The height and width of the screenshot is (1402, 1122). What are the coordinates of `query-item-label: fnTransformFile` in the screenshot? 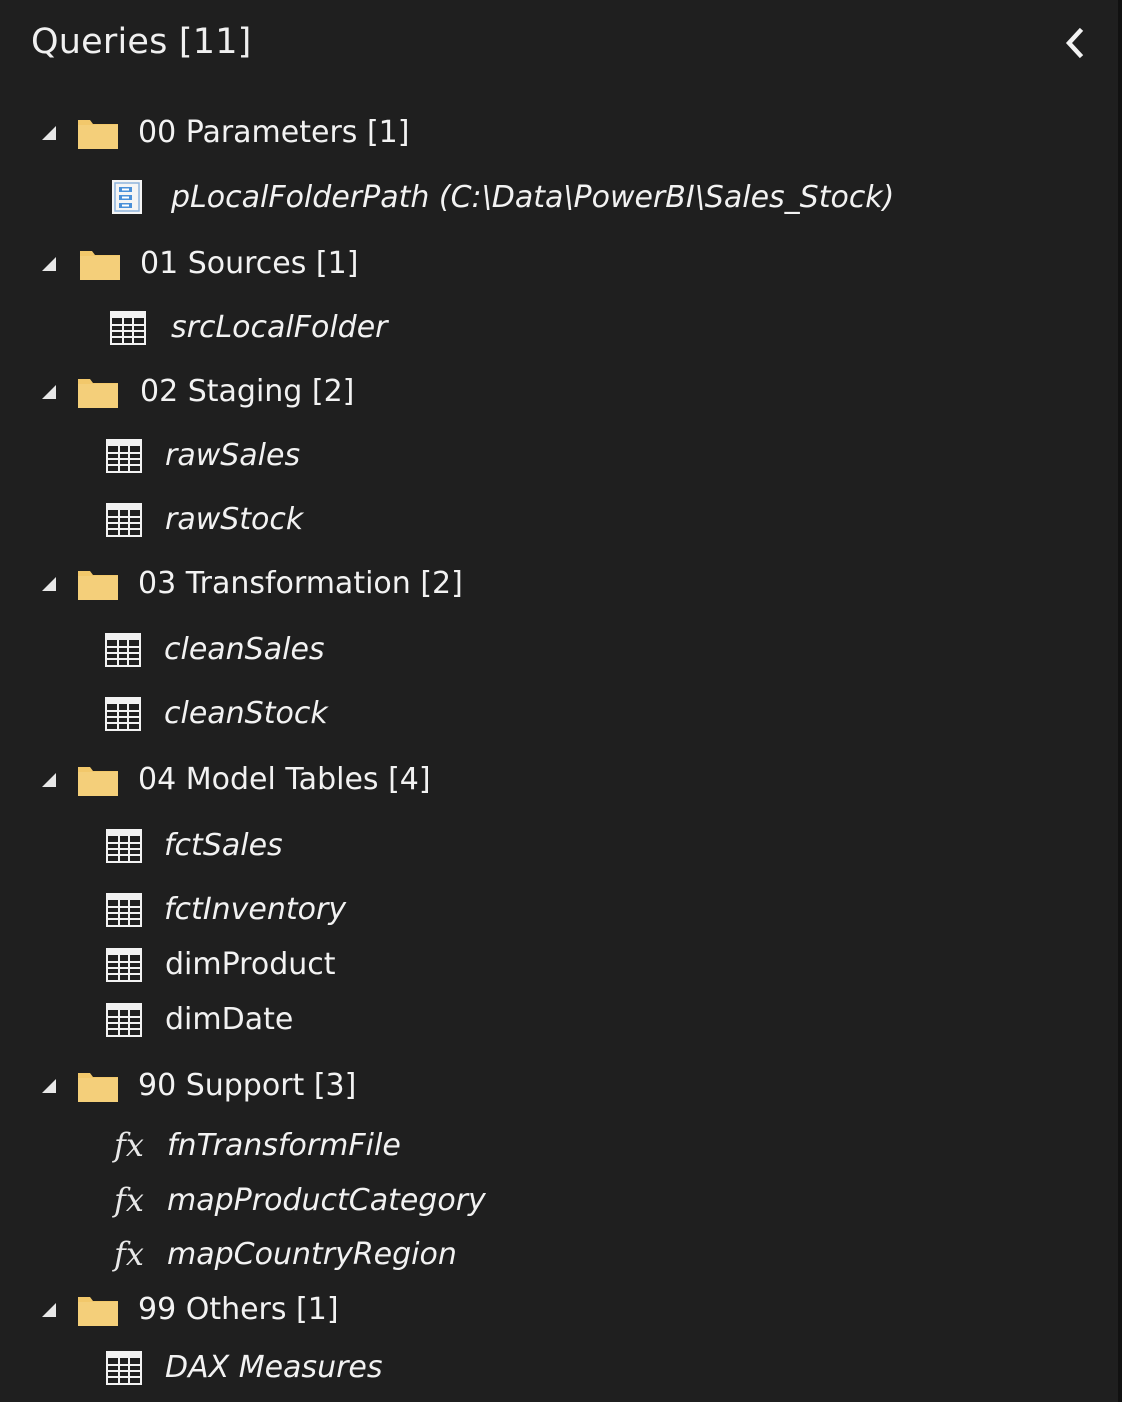 It's located at (284, 1145).